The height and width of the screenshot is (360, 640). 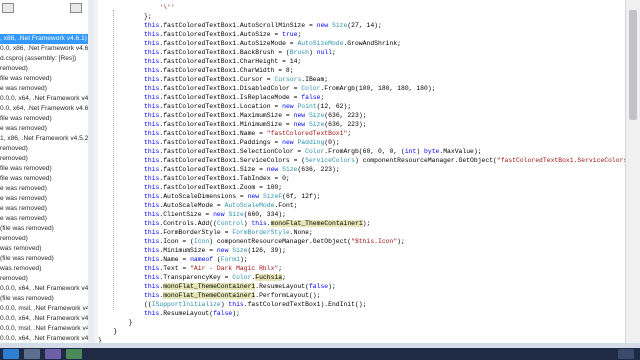 I want to click on code-token: .FromArgb(60, 0, 0, (, so click(x=364, y=151).